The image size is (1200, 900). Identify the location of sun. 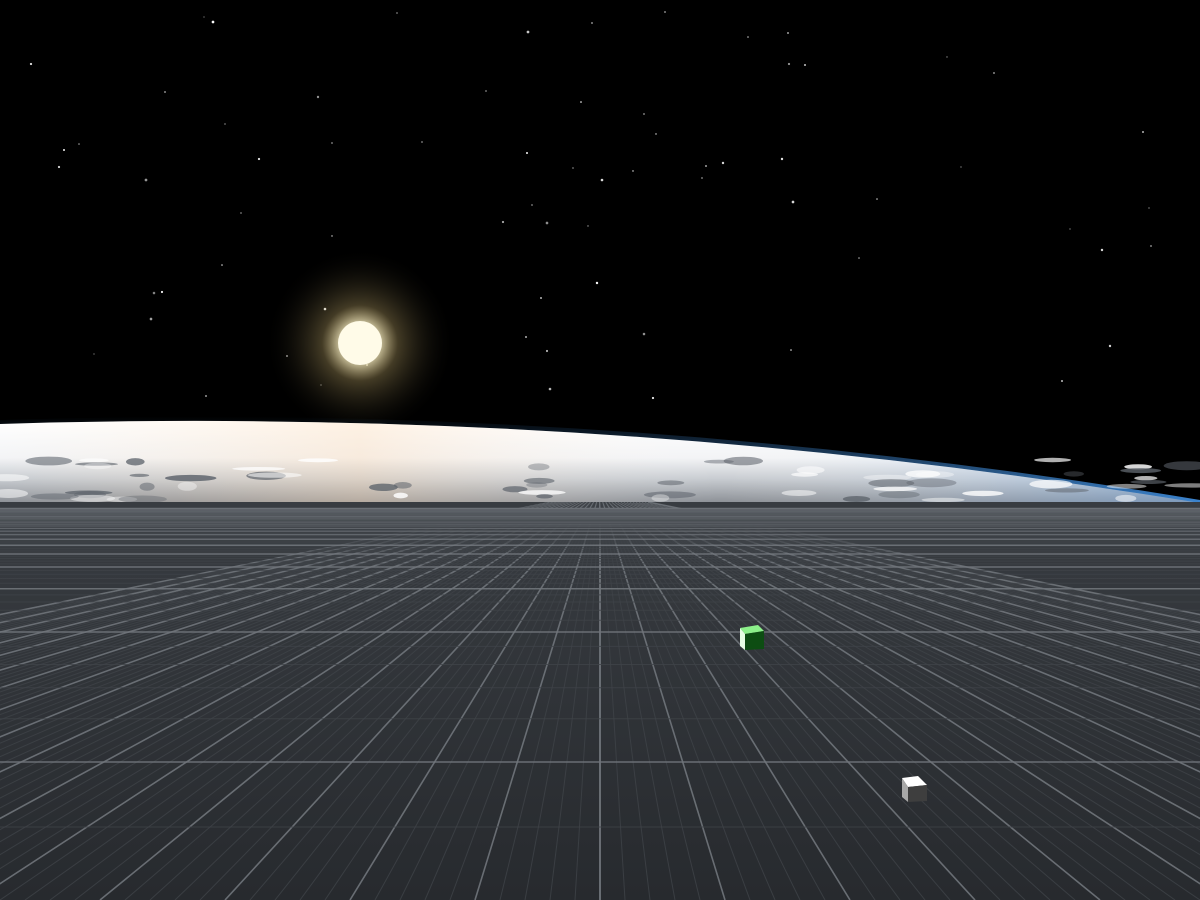
(360, 343).